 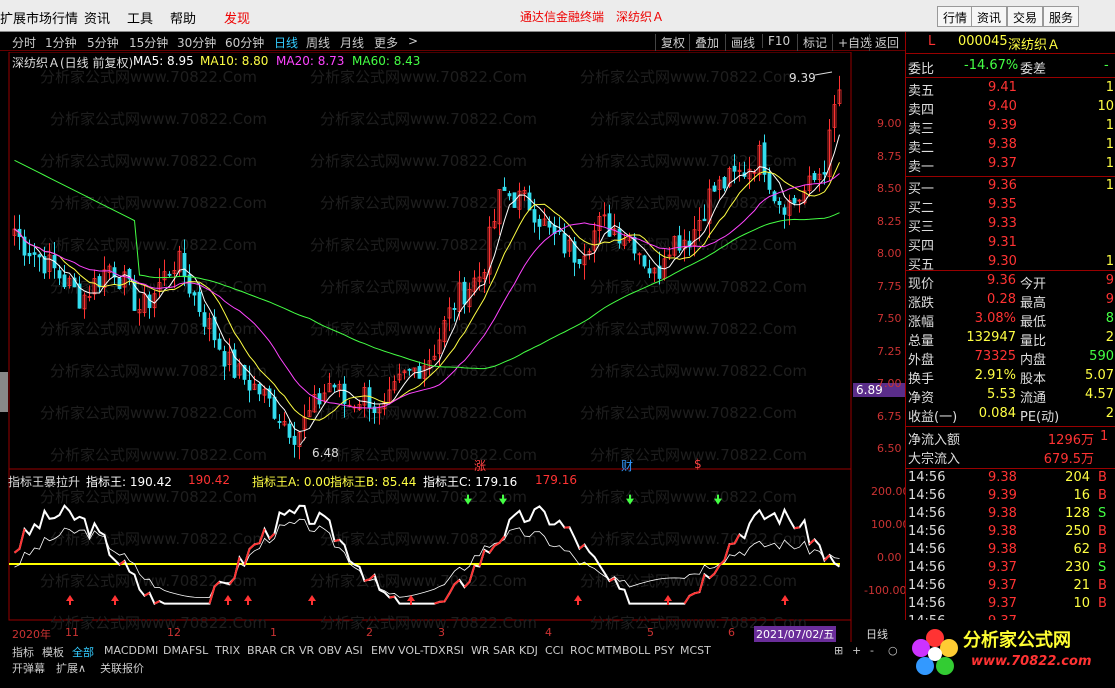 I want to click on btn-trade: 交易, so click(x=1025, y=16).